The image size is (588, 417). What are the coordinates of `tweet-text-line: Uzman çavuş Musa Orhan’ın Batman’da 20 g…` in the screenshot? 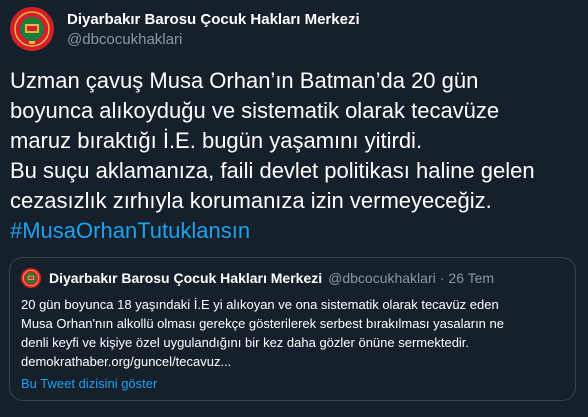 It's located at (244, 80).